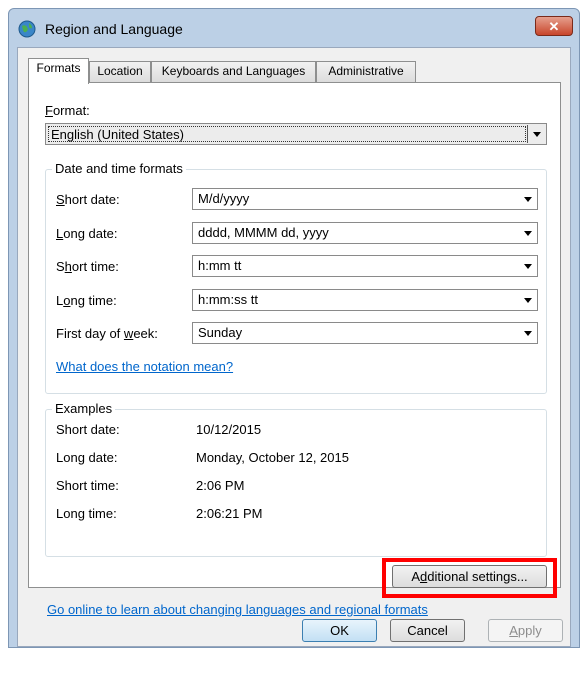 Image resolution: width=582 pixels, height=675 pixels. Describe the element at coordinates (220, 332) in the screenshot. I see `first-day-value: Sunday` at that location.